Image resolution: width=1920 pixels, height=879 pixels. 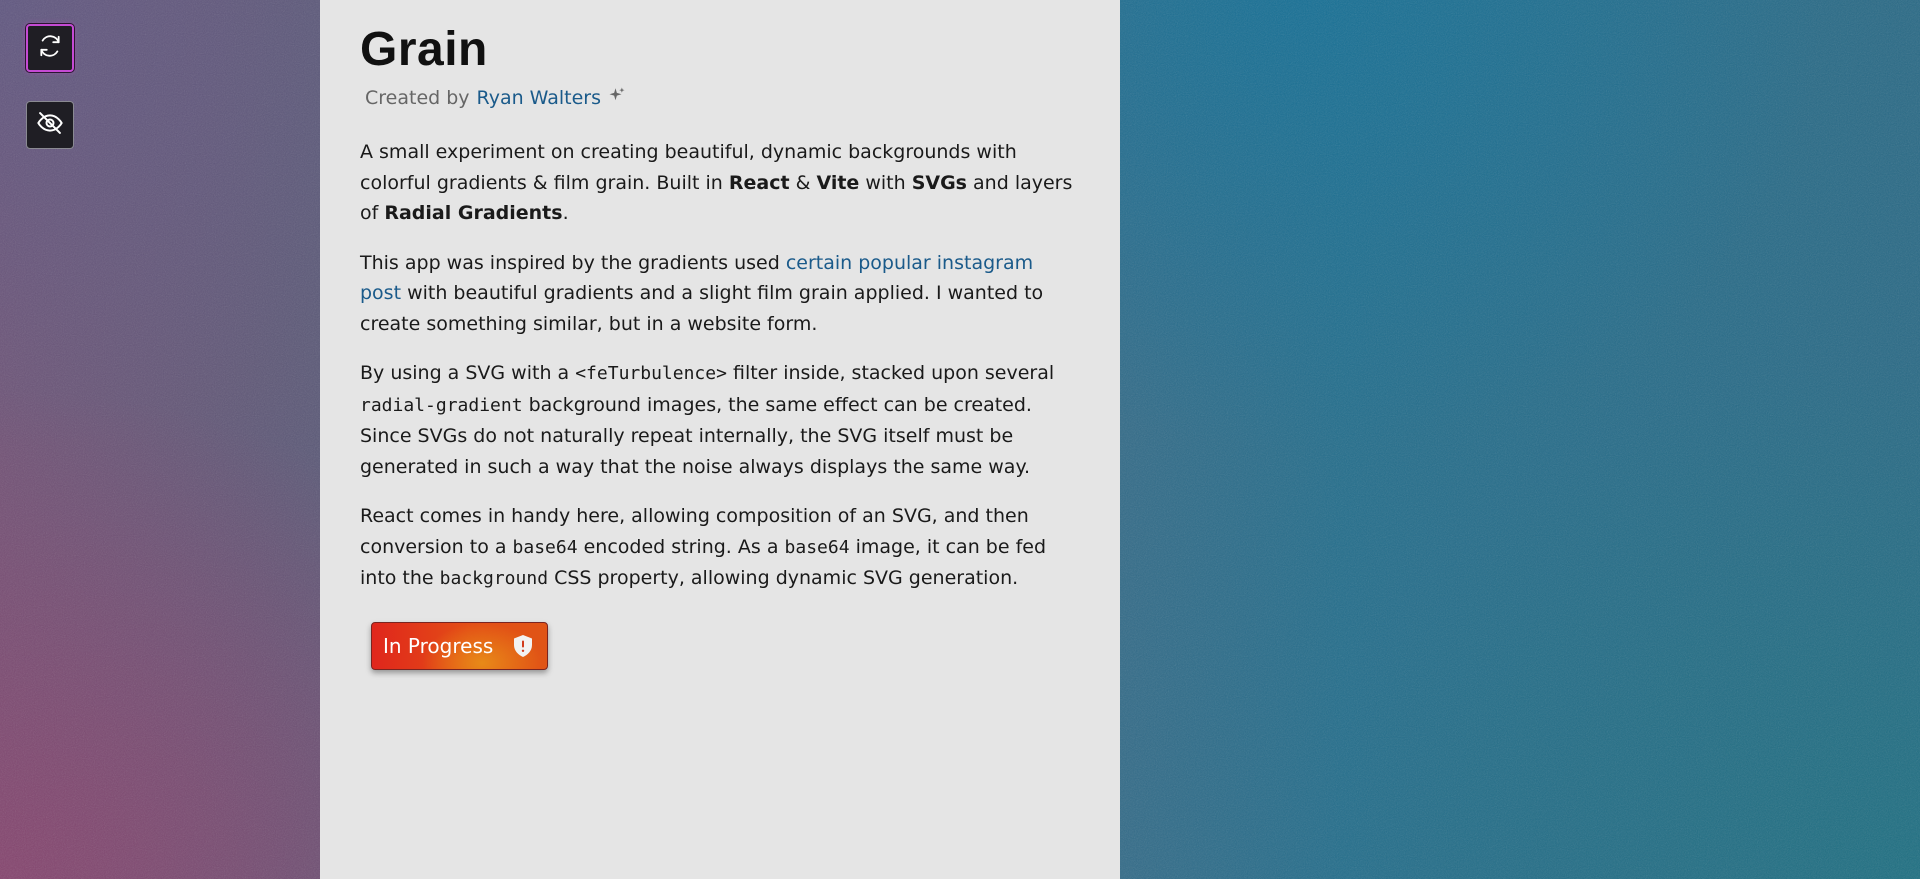 I want to click on eye-off-icon, so click(x=50, y=125).